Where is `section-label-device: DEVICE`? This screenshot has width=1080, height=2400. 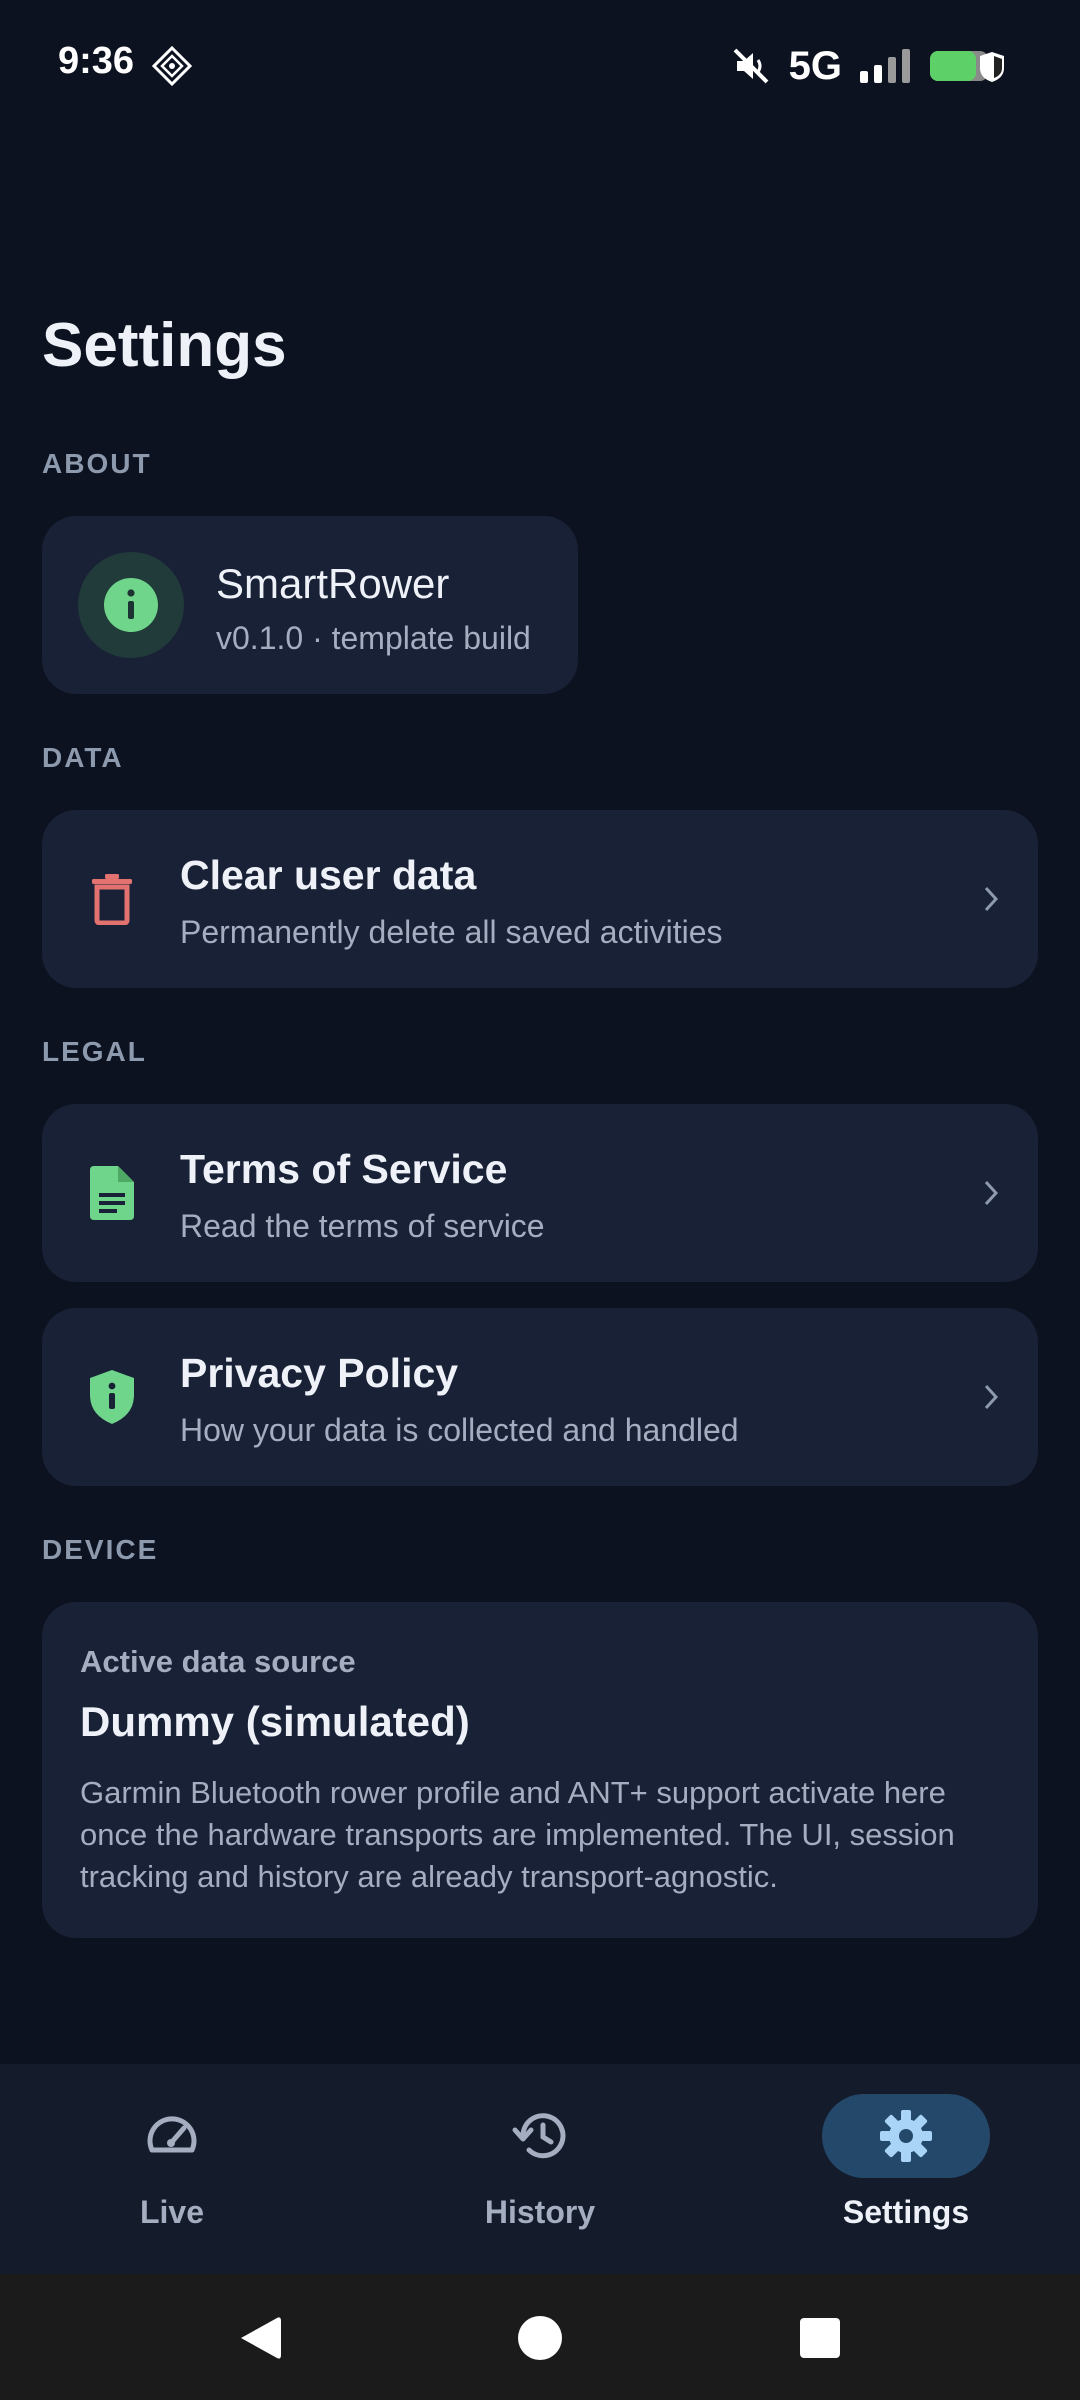 section-label-device: DEVICE is located at coordinates (100, 1549).